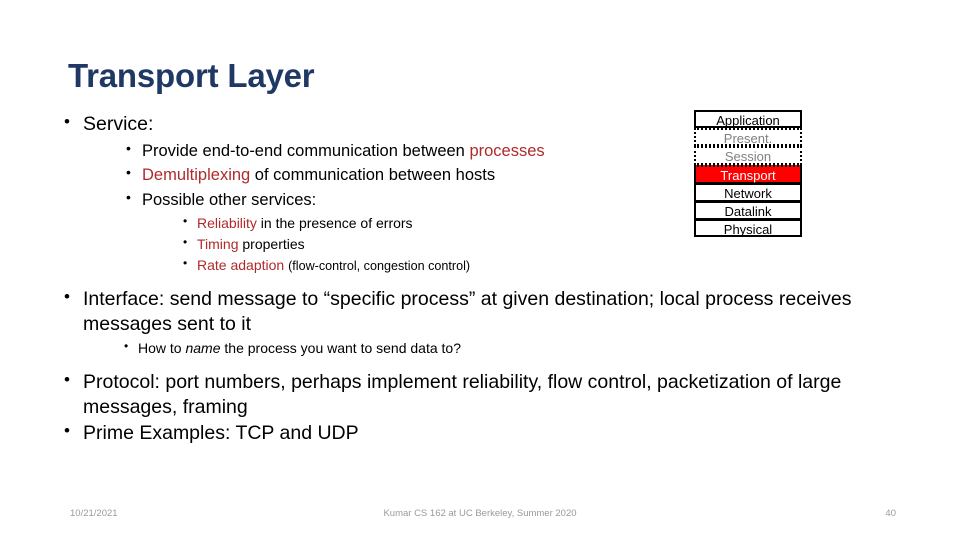 The width and height of the screenshot is (960, 540). I want to click on text-highlight-demultiplexing: Demultiplexing, so click(196, 175).